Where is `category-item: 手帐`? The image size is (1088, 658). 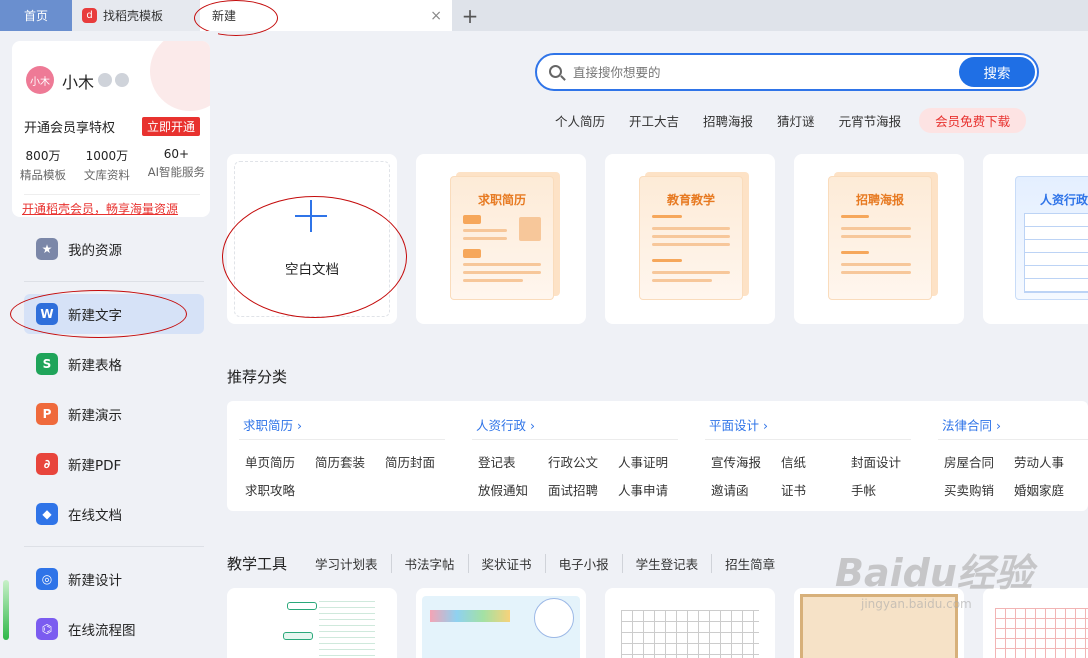 category-item: 手帐 is located at coordinates (863, 489).